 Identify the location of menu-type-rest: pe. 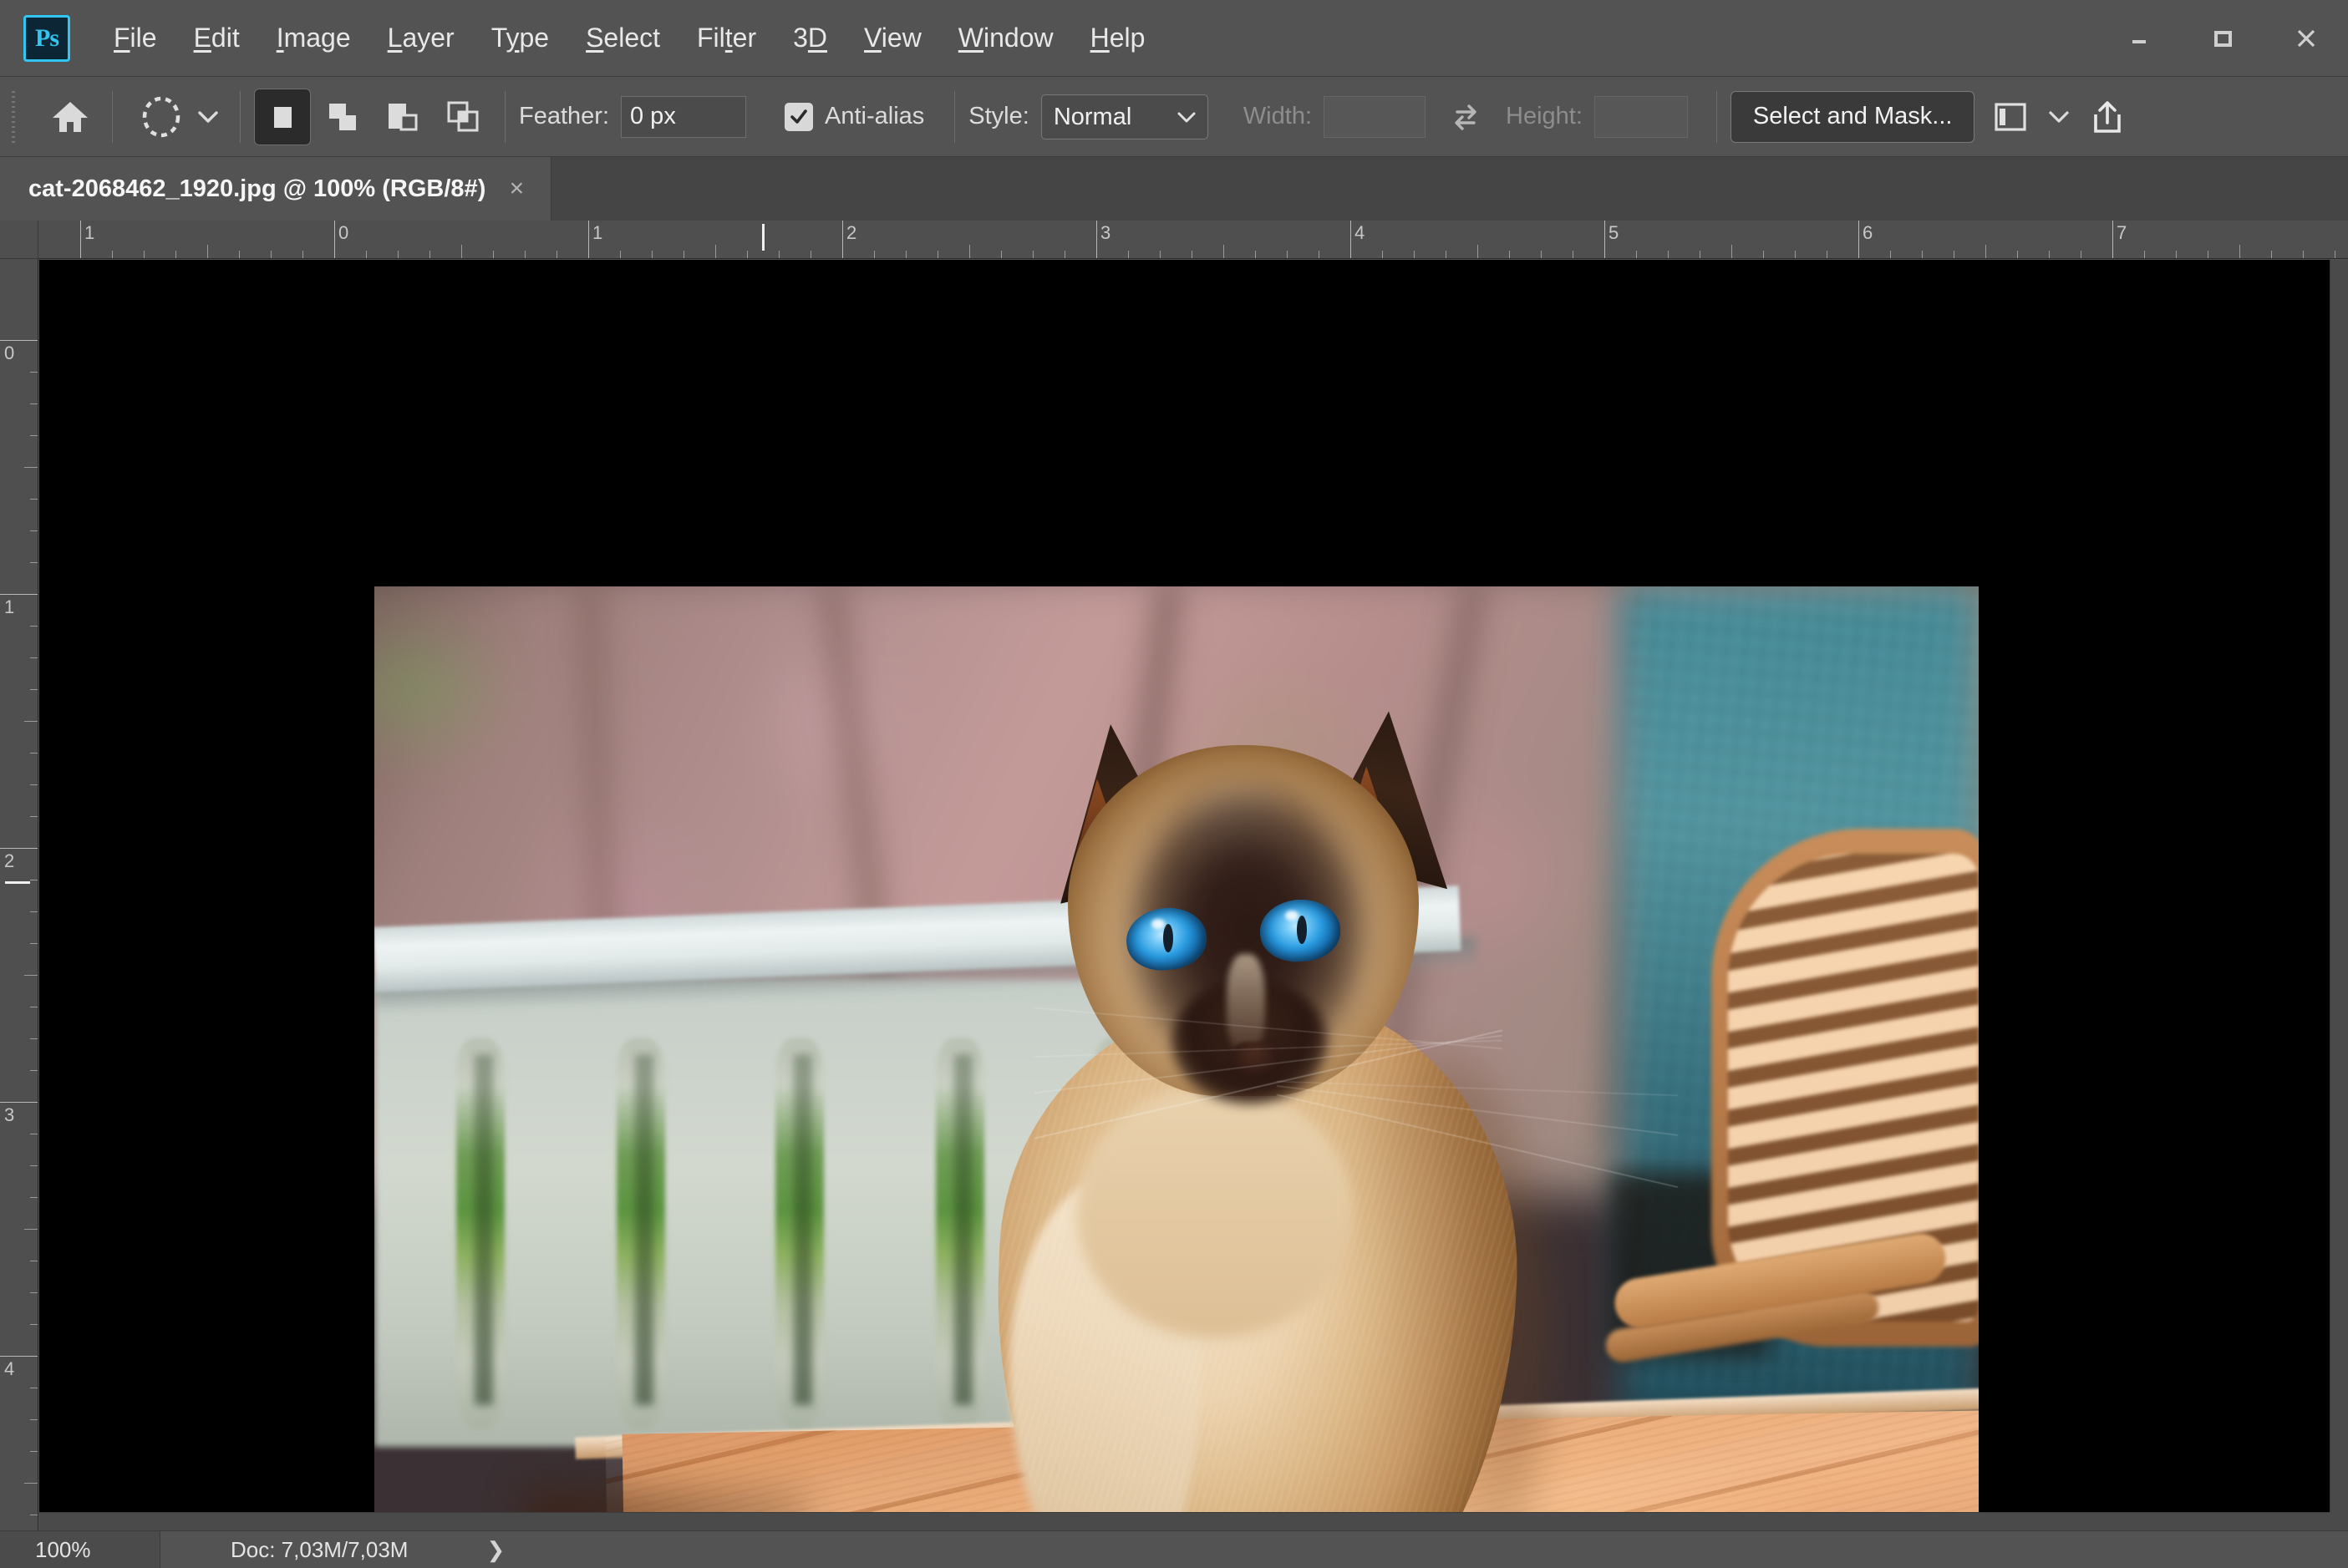
(534, 38).